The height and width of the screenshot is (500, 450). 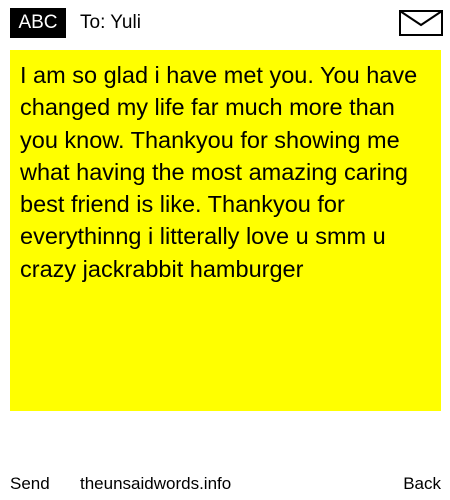 I want to click on send-button: Send, so click(x=30, y=484).